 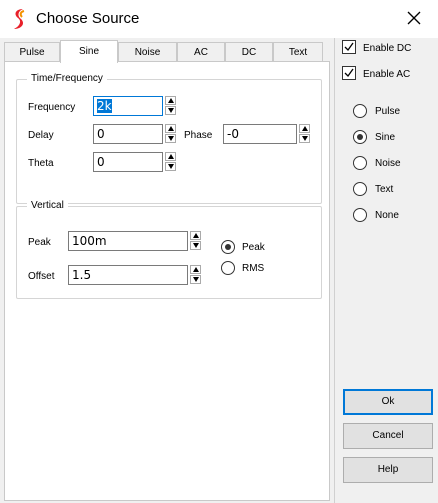 I want to click on close-icon, so click(x=414, y=18).